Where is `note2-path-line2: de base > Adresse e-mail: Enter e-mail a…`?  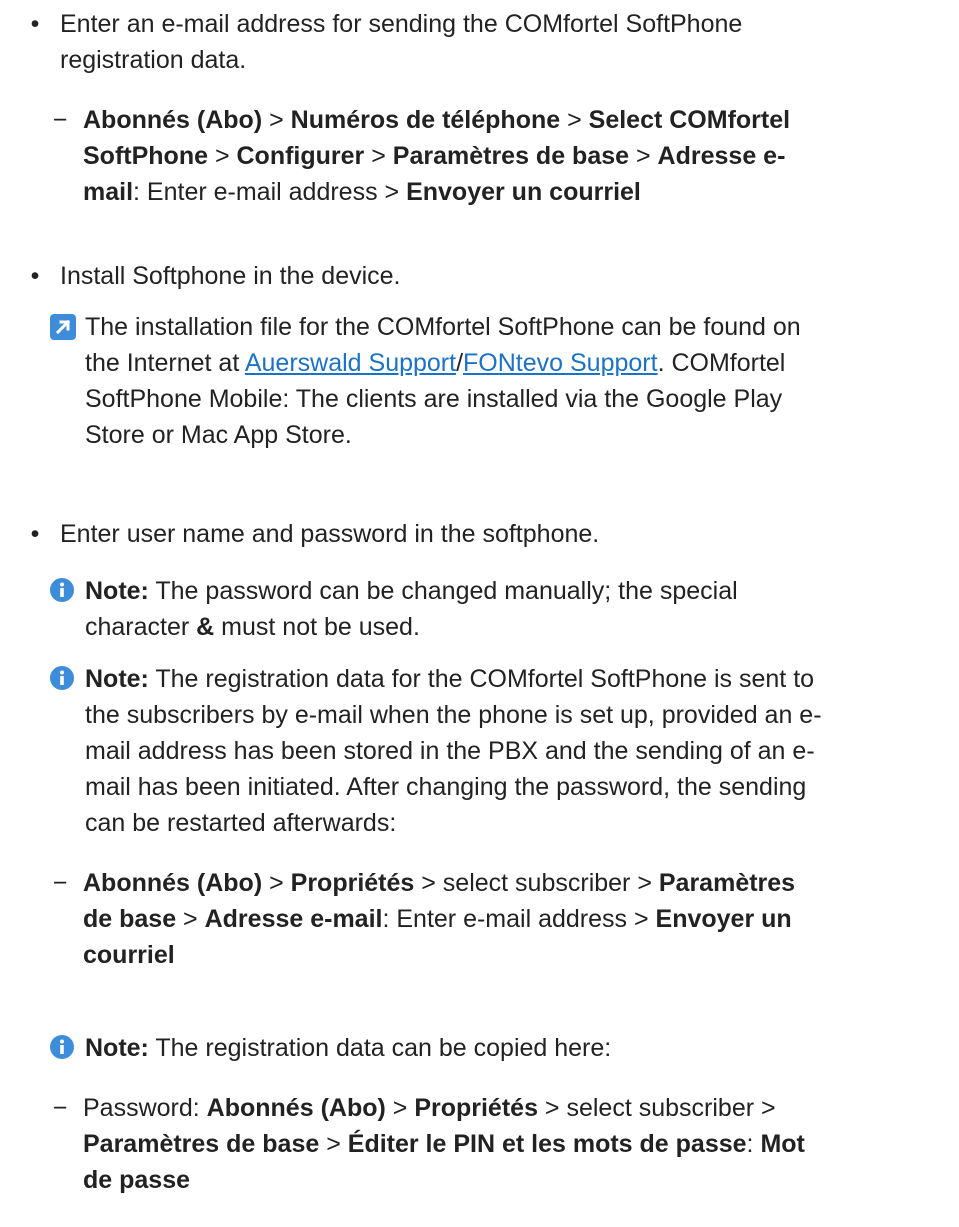 note2-path-line2: de base > Adresse e-mail: Enter e-mail a… is located at coordinates (437, 919).